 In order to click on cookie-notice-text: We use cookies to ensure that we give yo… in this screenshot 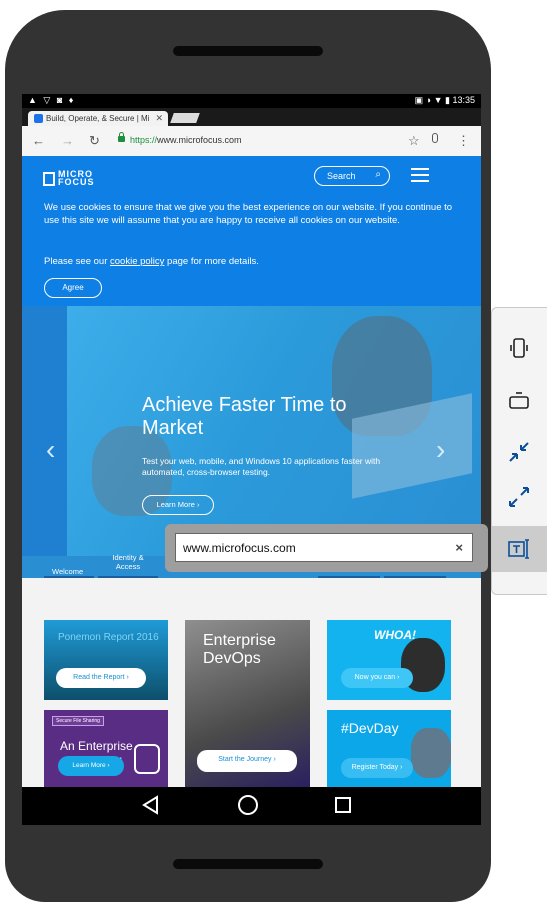, I will do `click(248, 214)`.